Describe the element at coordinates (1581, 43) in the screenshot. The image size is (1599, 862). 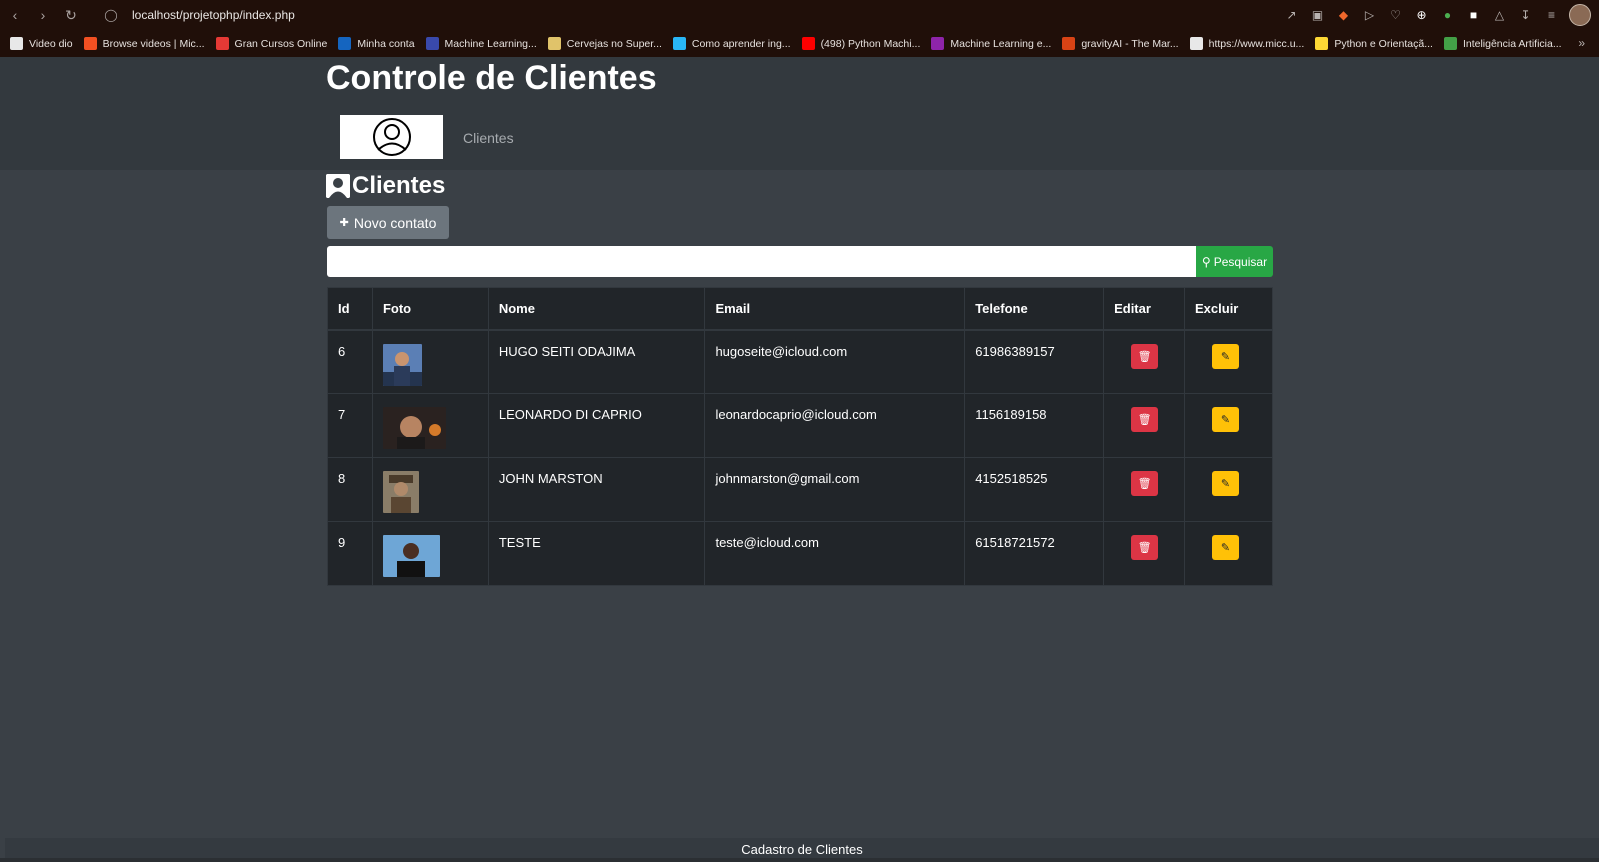
I see `bookmarks-overflow-icon: »` at that location.